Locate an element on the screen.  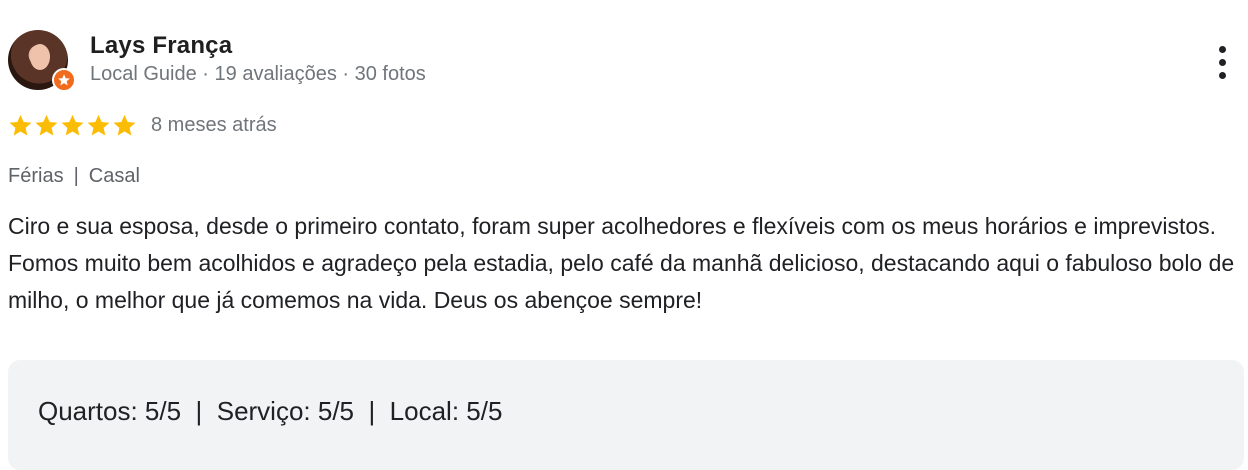
star-rating is located at coordinates (72, 125).